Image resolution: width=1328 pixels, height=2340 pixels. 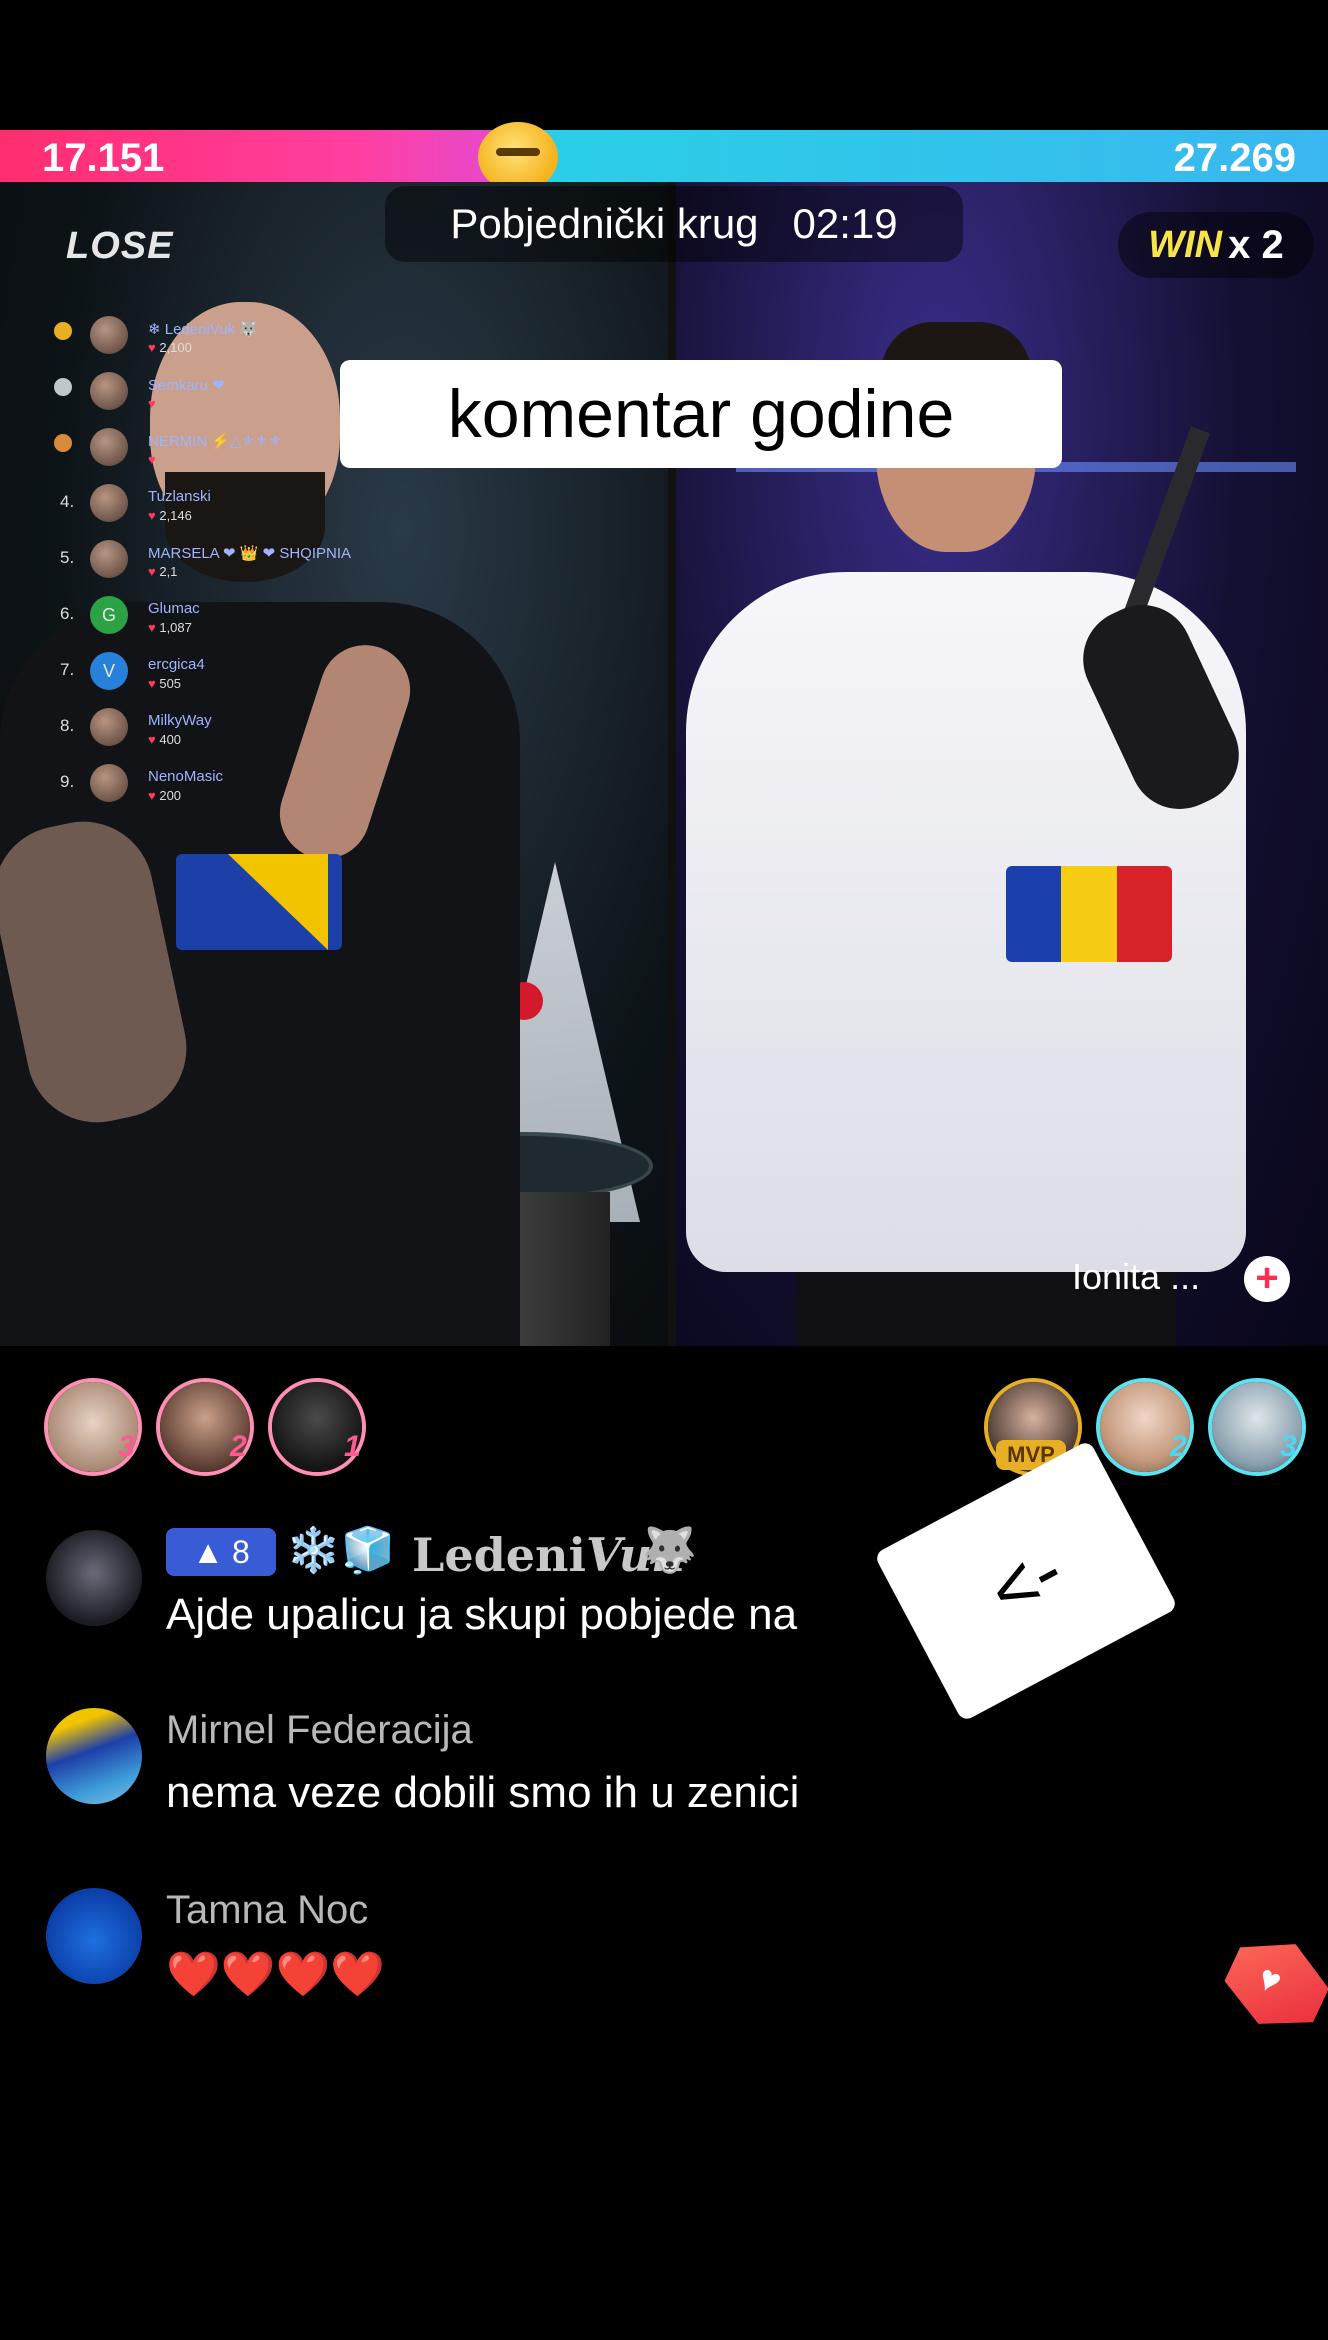 What do you see at coordinates (255, 156) in the screenshot?
I see `left-score-bar: 17.151` at bounding box center [255, 156].